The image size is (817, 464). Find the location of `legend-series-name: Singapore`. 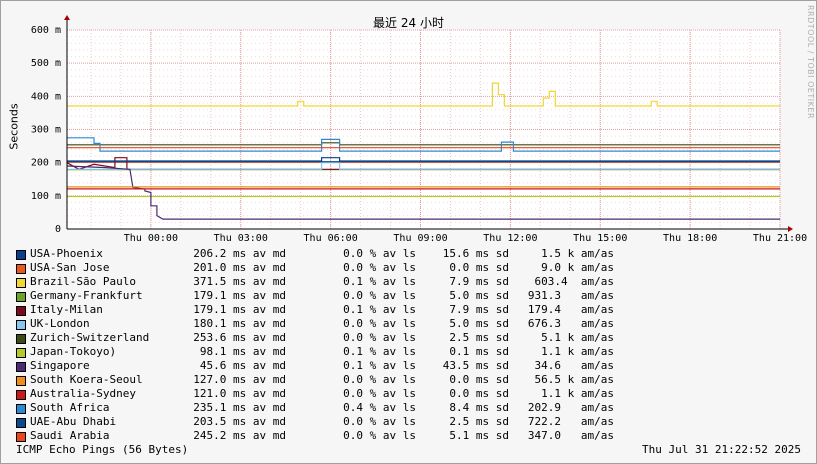

legend-series-name: Singapore is located at coordinates (60, 365).